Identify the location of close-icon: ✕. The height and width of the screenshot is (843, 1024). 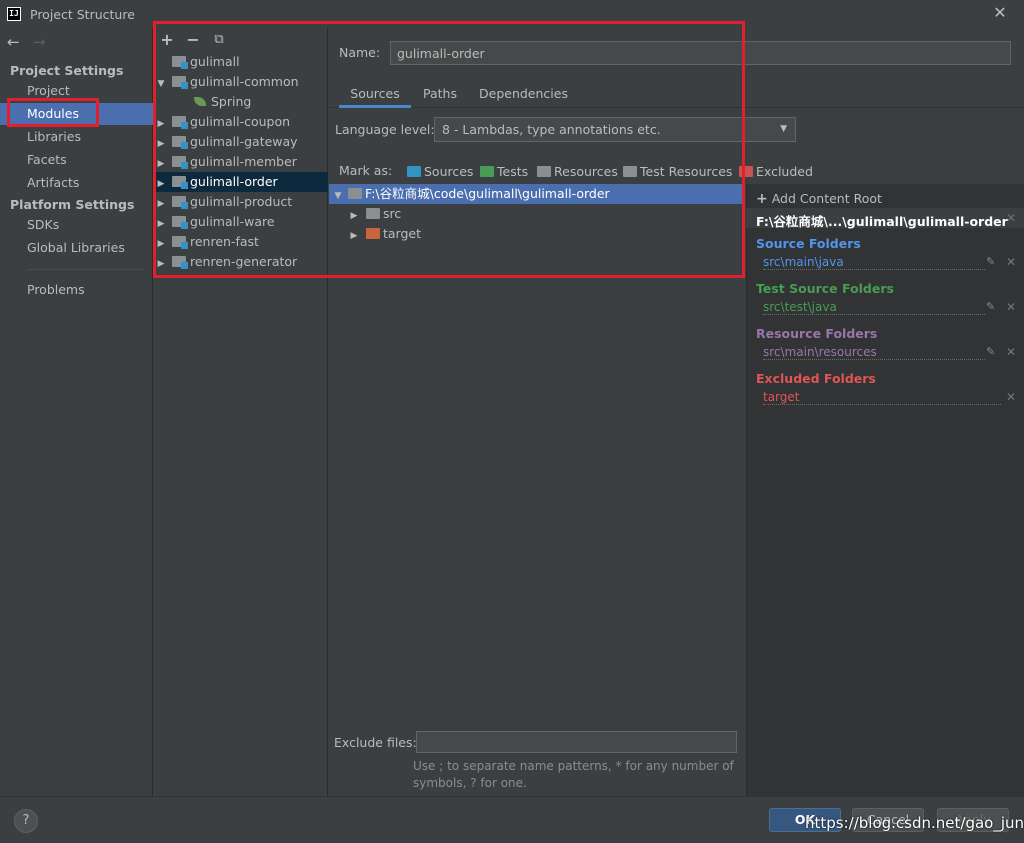
(1000, 13).